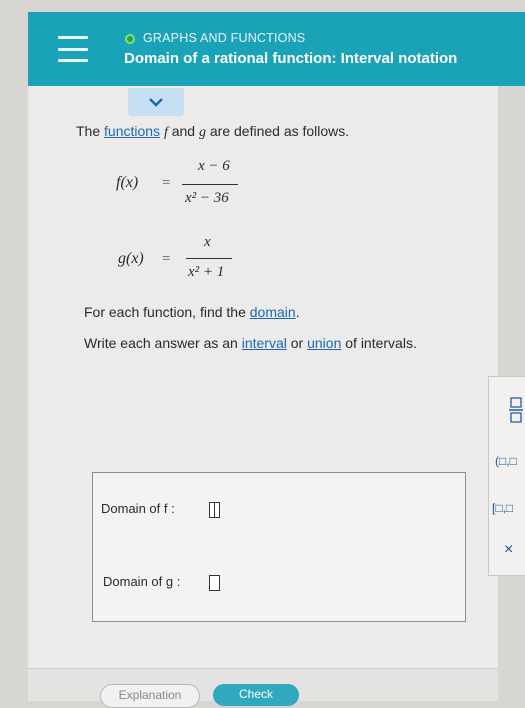 The height and width of the screenshot is (708, 525). Describe the element at coordinates (264, 343) in the screenshot. I see `interval-link: interval` at that location.